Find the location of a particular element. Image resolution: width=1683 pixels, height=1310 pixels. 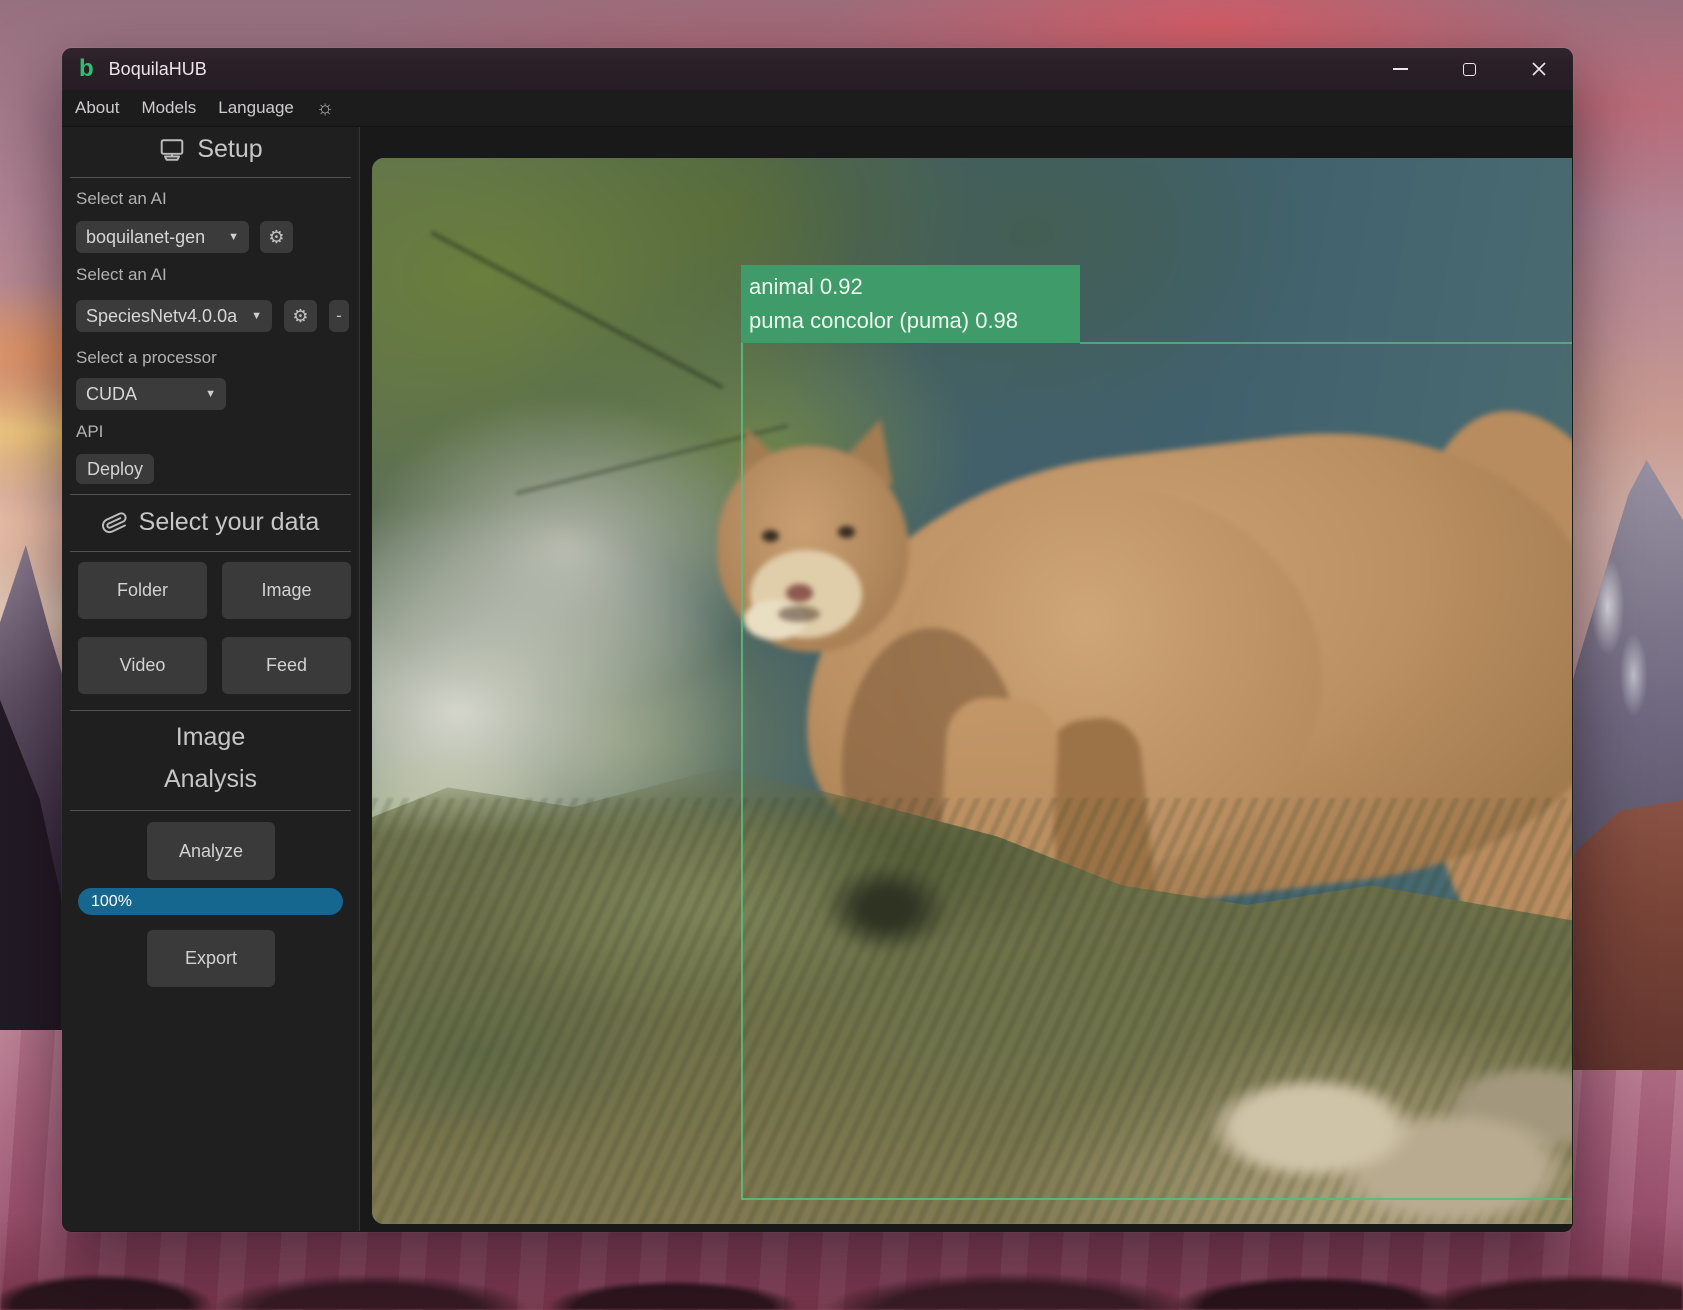

window-controls is located at coordinates (1469, 69).